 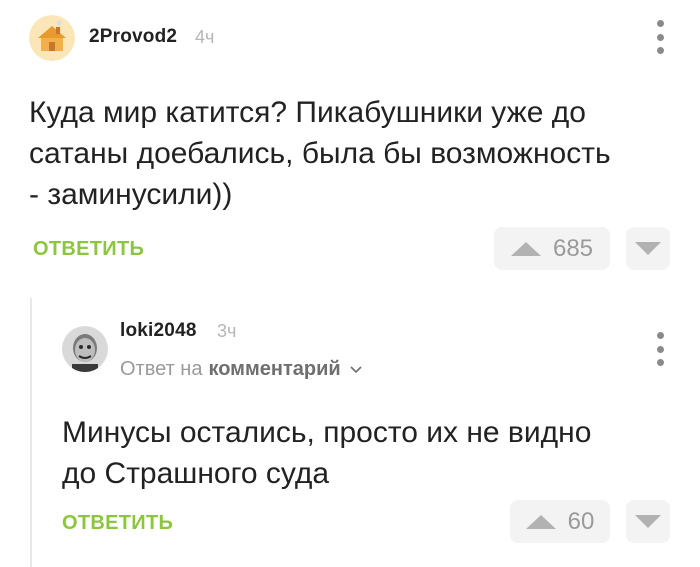 I want to click on comment-text-line: Минусы остались, просто их не видно, so click(x=327, y=432).